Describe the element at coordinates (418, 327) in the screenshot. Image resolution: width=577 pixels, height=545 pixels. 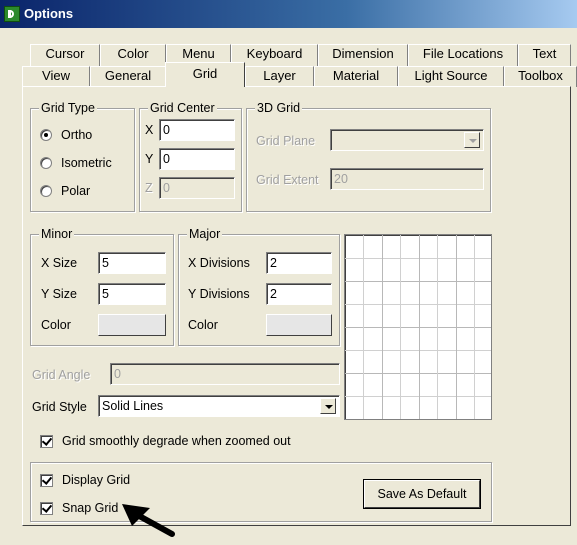
I see `grid-preview` at that location.